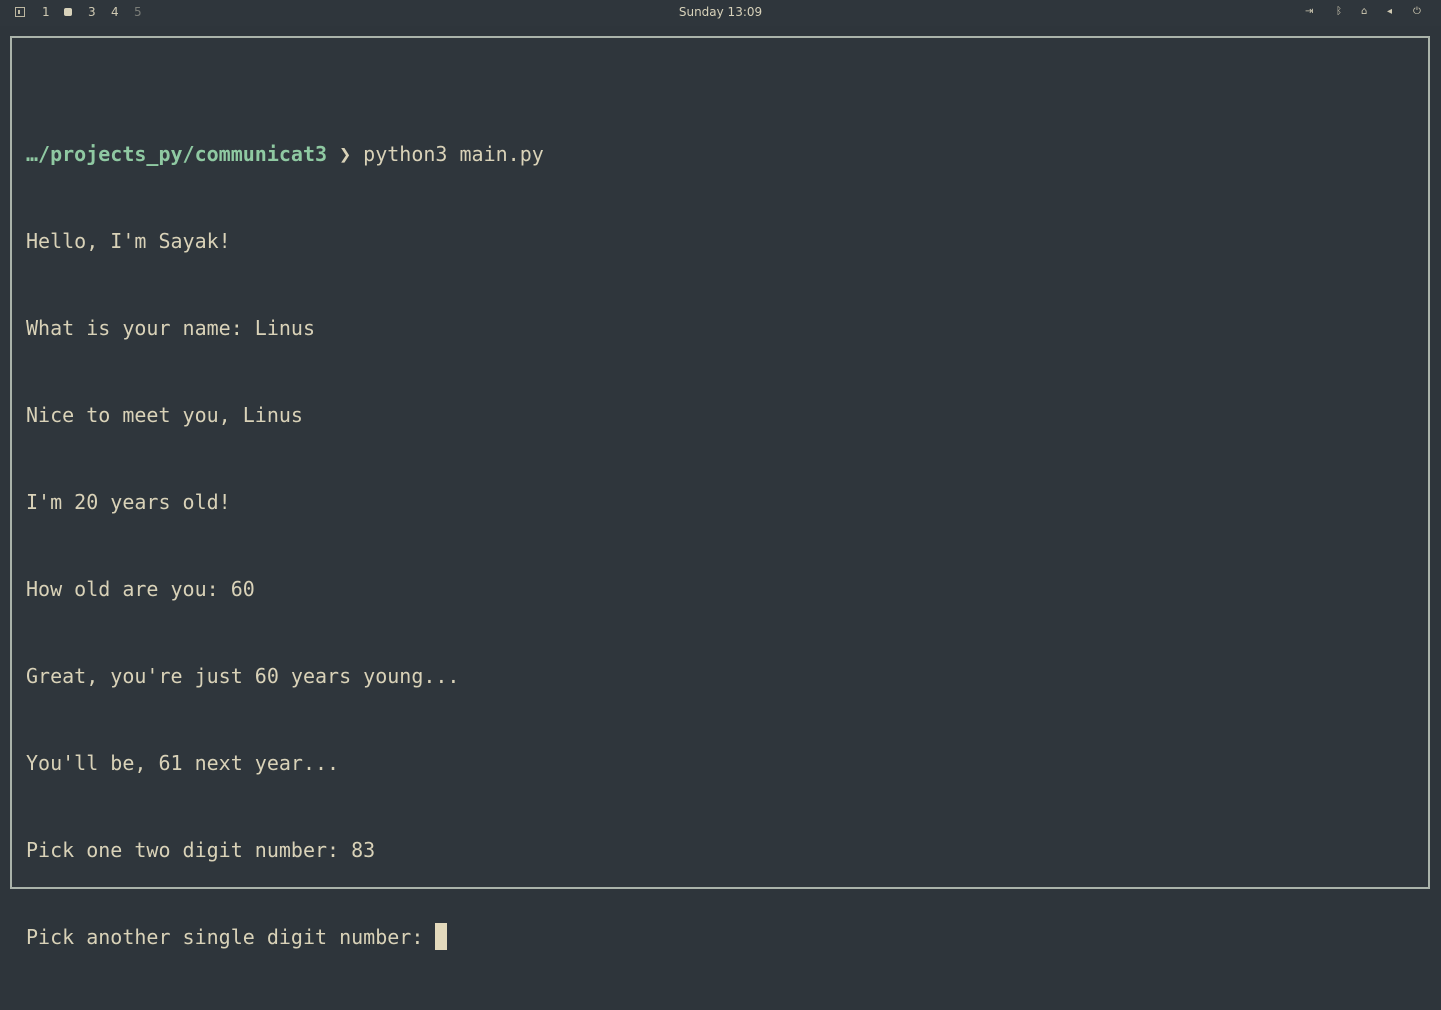  Describe the element at coordinates (128, 241) in the screenshot. I see `output-line: Hello, I'm Sayak!` at that location.